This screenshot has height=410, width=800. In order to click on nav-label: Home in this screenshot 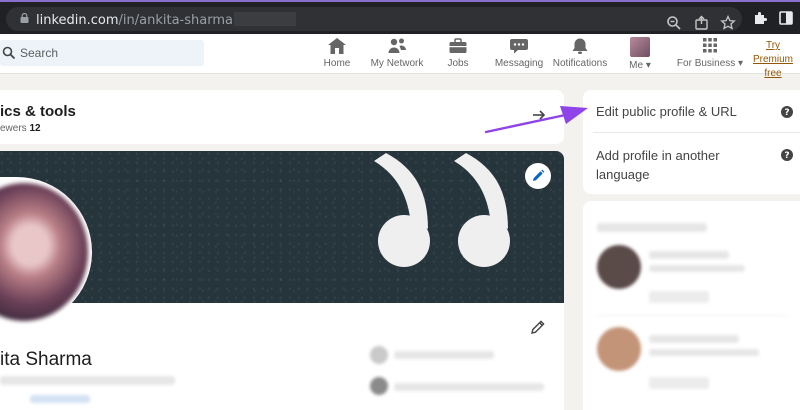, I will do `click(337, 63)`.